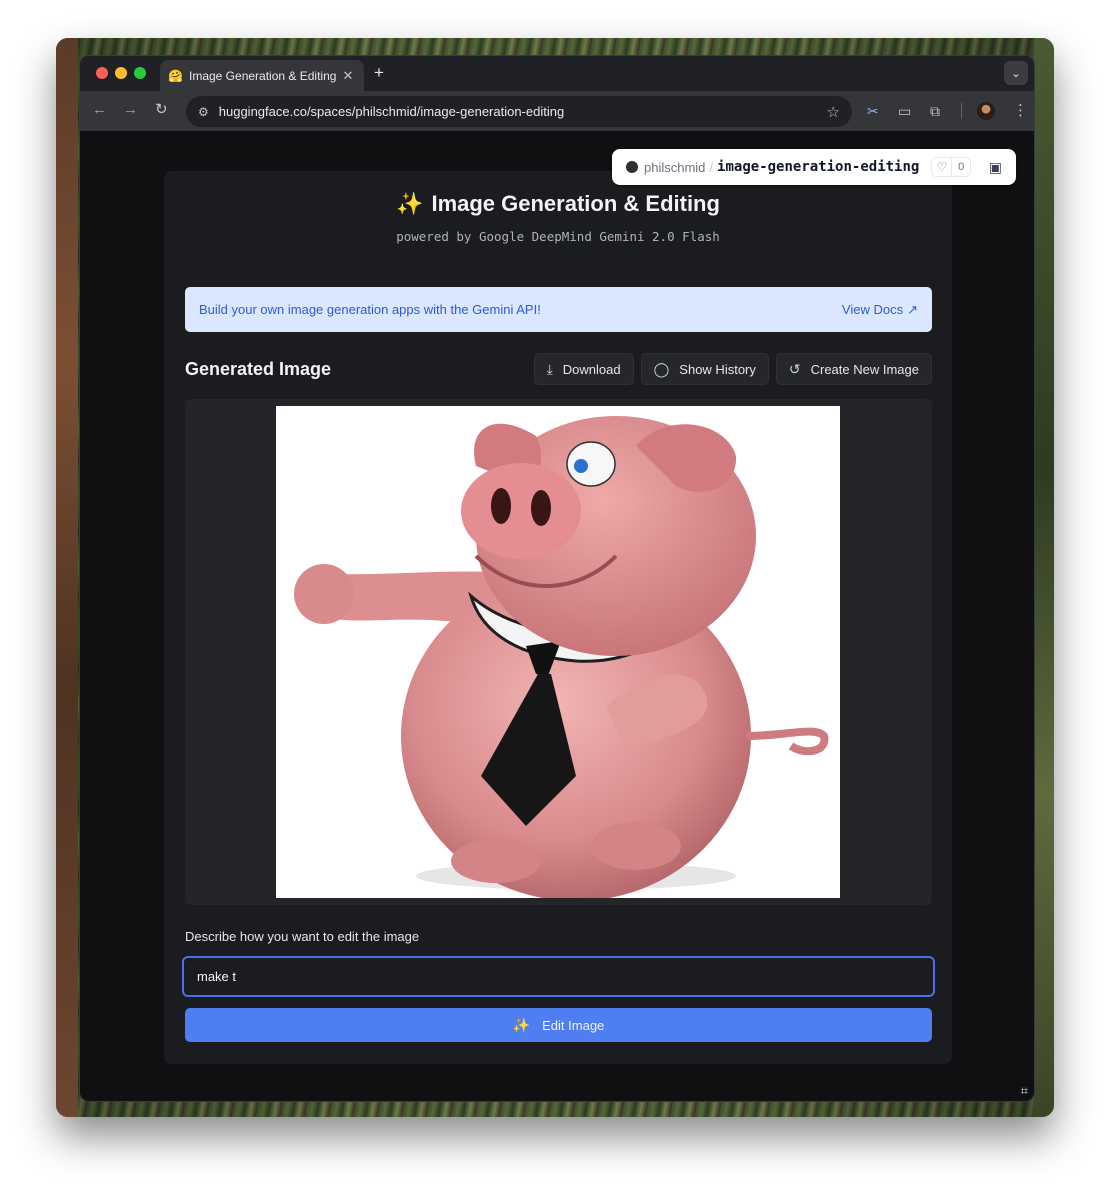 The image size is (1110, 1191). Describe the element at coordinates (1020, 110) in the screenshot. I see `more-menu-icon: ⋮` at that location.